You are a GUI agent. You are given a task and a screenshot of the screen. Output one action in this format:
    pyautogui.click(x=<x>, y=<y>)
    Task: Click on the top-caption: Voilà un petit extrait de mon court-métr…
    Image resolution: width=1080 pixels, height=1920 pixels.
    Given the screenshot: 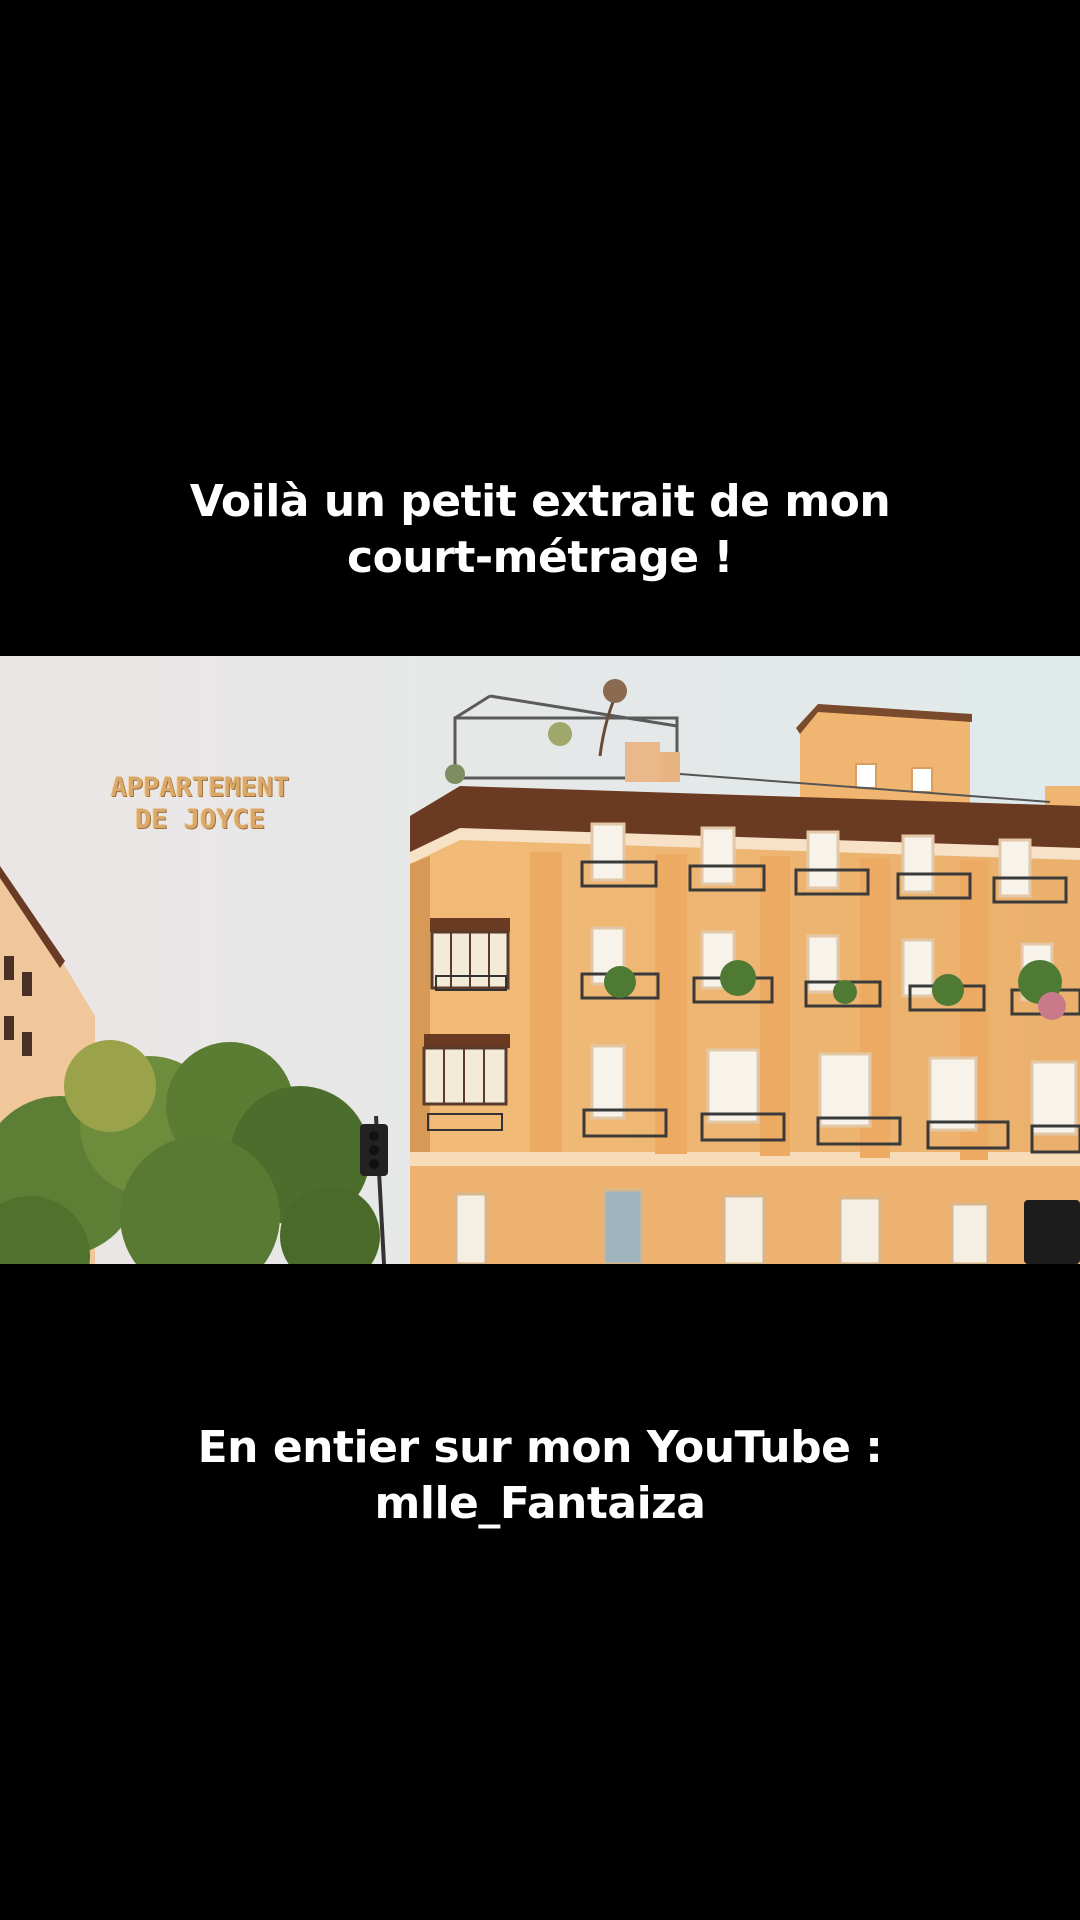 What is the action you would take?
    pyautogui.click(x=540, y=530)
    